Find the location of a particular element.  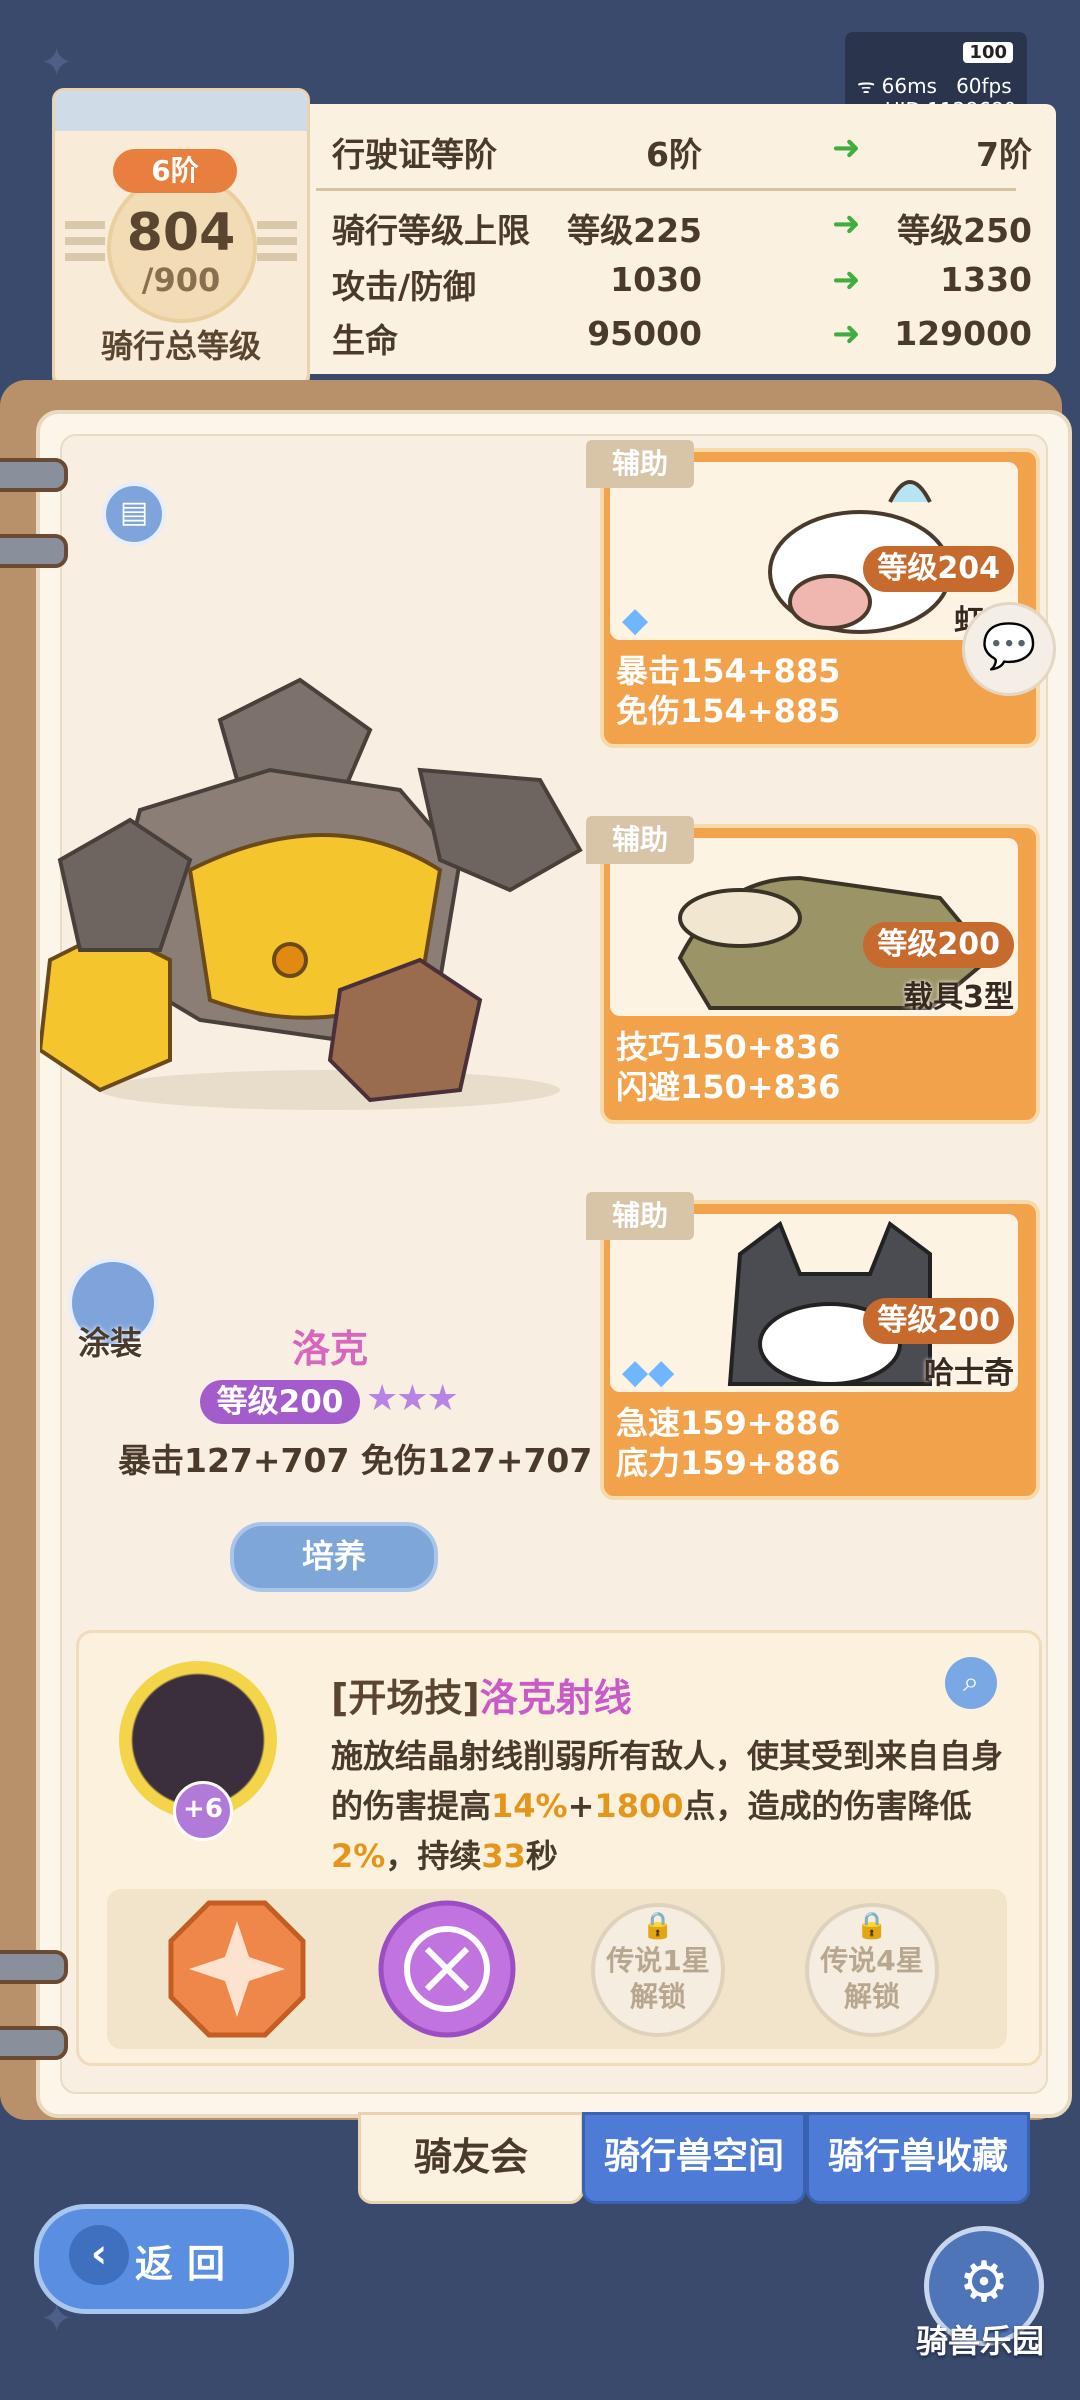

stat-row-level-cap: 骑行等级上限 等级225 ➜ 等级250 is located at coordinates (682, 229).